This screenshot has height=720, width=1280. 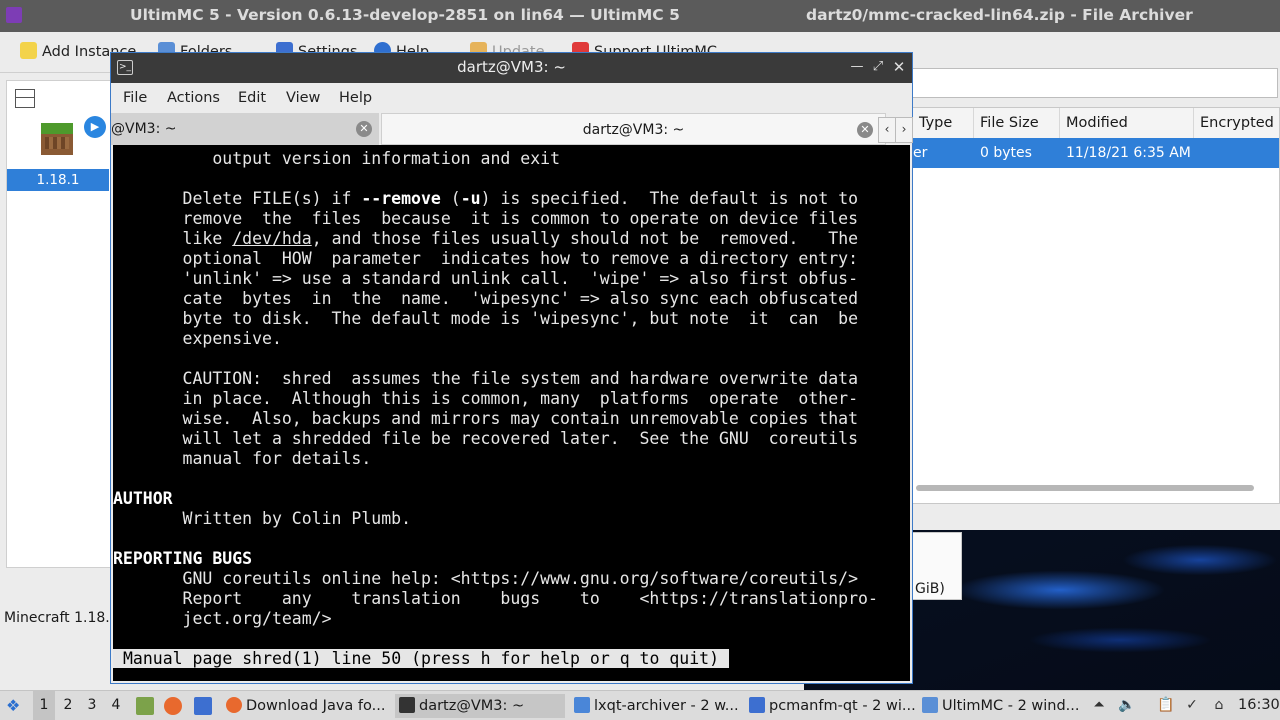 I want to click on man-line: ject.org/team/>, so click(x=222, y=618).